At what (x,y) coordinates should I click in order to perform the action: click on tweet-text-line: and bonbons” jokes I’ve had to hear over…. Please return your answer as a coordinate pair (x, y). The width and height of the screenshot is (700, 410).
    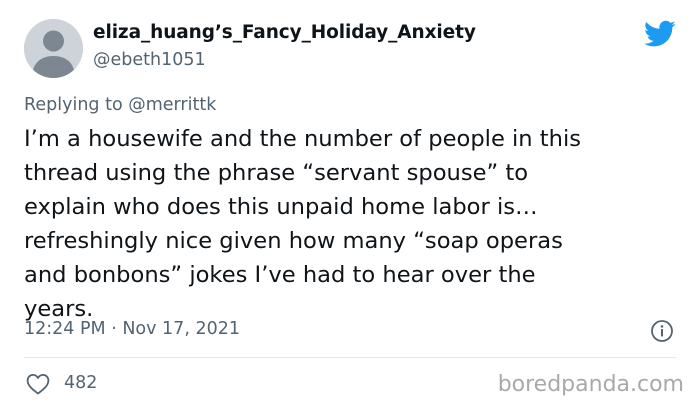
    Looking at the image, I should click on (280, 275).